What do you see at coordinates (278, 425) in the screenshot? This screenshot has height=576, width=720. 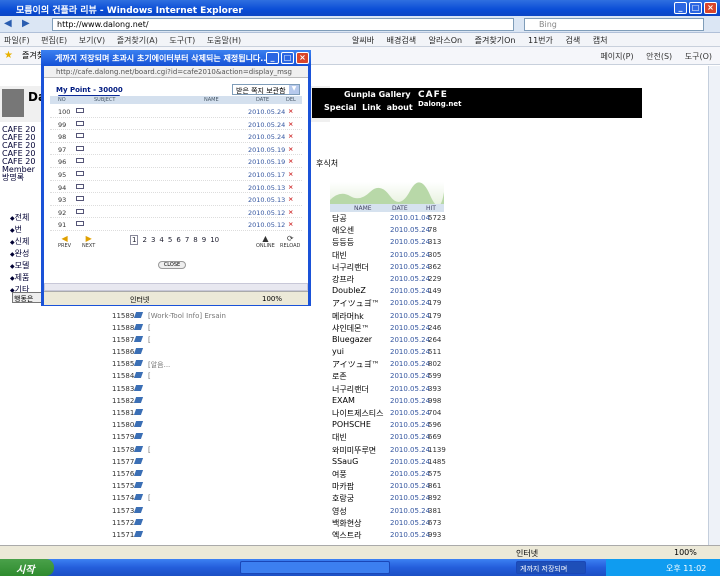 I see `table-row: 11580 POHSCHE 2010.05.24 596` at bounding box center [278, 425].